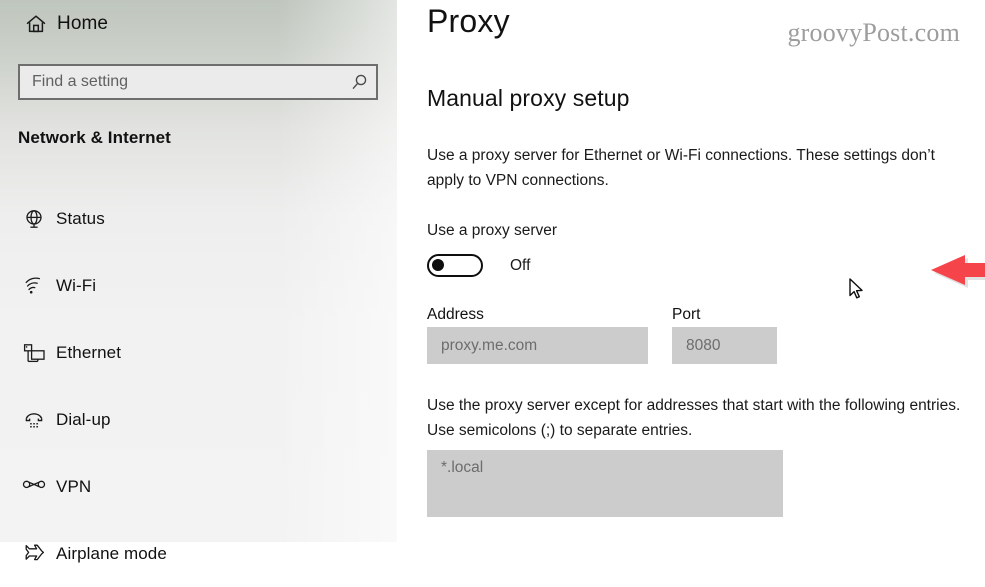  Describe the element at coordinates (83, 23) in the screenshot. I see `home-label: Home` at that location.